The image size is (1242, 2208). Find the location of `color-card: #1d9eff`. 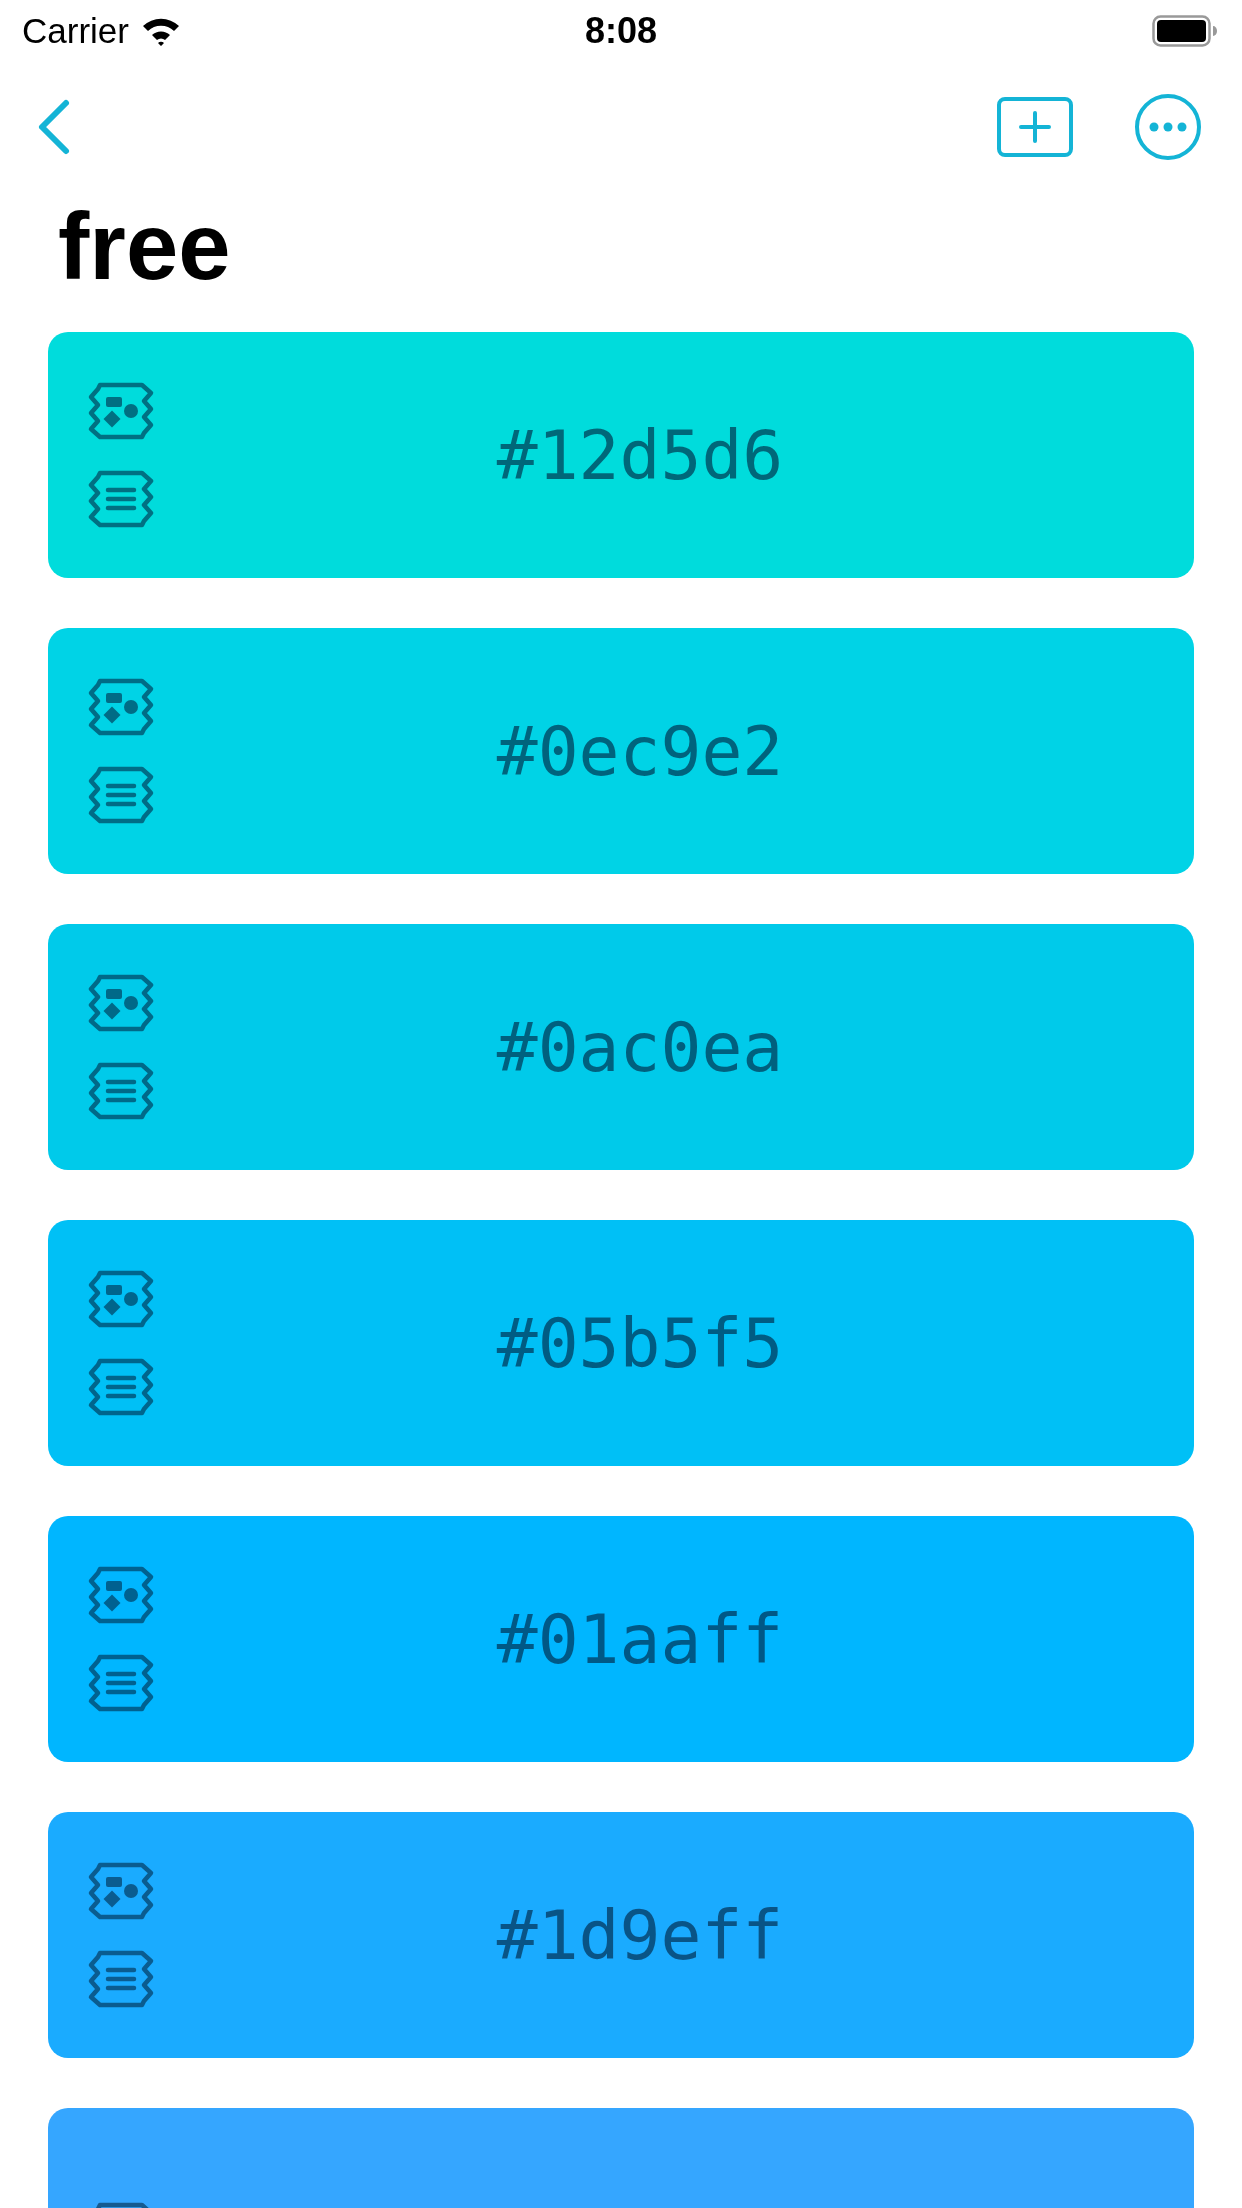

color-card: #1d9eff is located at coordinates (621, 1935).